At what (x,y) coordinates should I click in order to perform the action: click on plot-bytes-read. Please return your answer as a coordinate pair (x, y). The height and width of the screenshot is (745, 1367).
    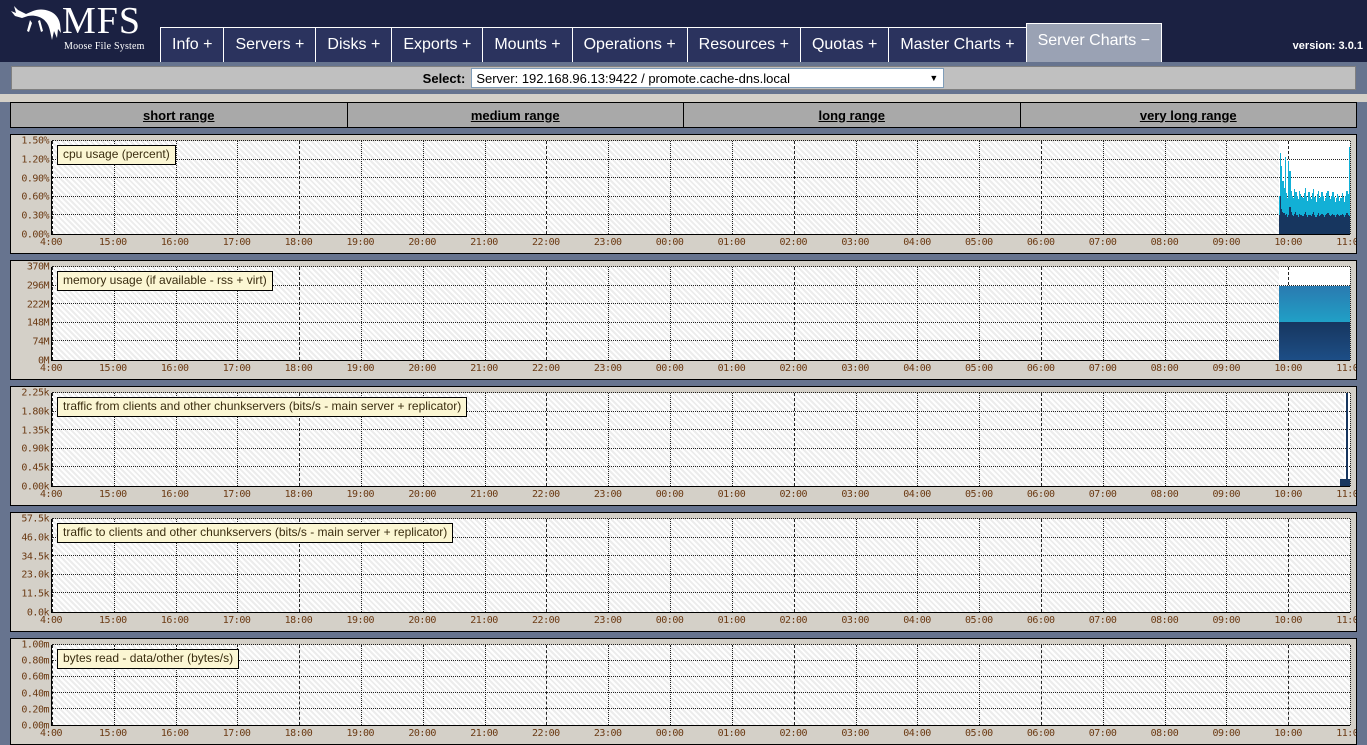
    Looking at the image, I should click on (701, 685).